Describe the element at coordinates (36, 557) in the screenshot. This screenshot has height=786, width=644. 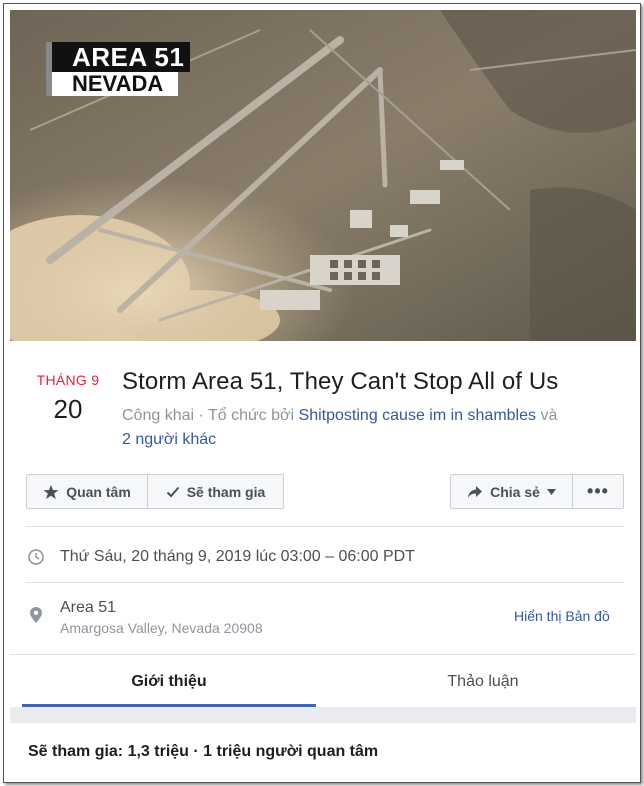
I see `clock-icon` at that location.